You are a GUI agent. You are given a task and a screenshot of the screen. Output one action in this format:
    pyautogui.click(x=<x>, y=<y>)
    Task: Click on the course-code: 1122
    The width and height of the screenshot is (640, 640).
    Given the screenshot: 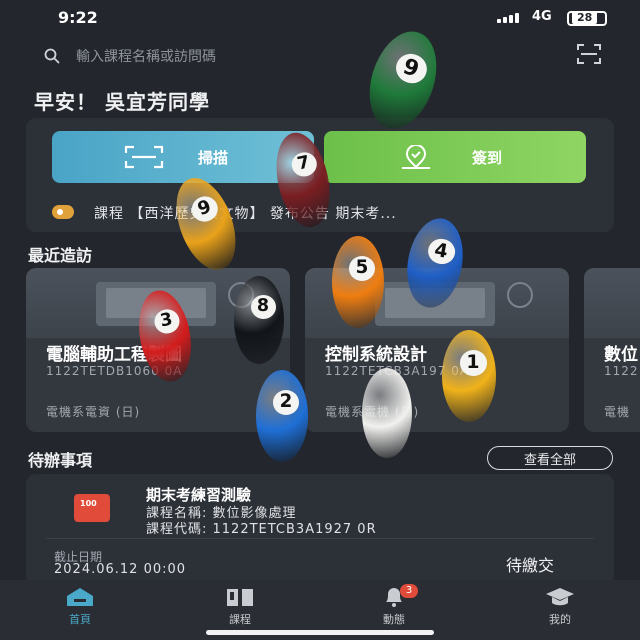 What is the action you would take?
    pyautogui.click(x=621, y=371)
    